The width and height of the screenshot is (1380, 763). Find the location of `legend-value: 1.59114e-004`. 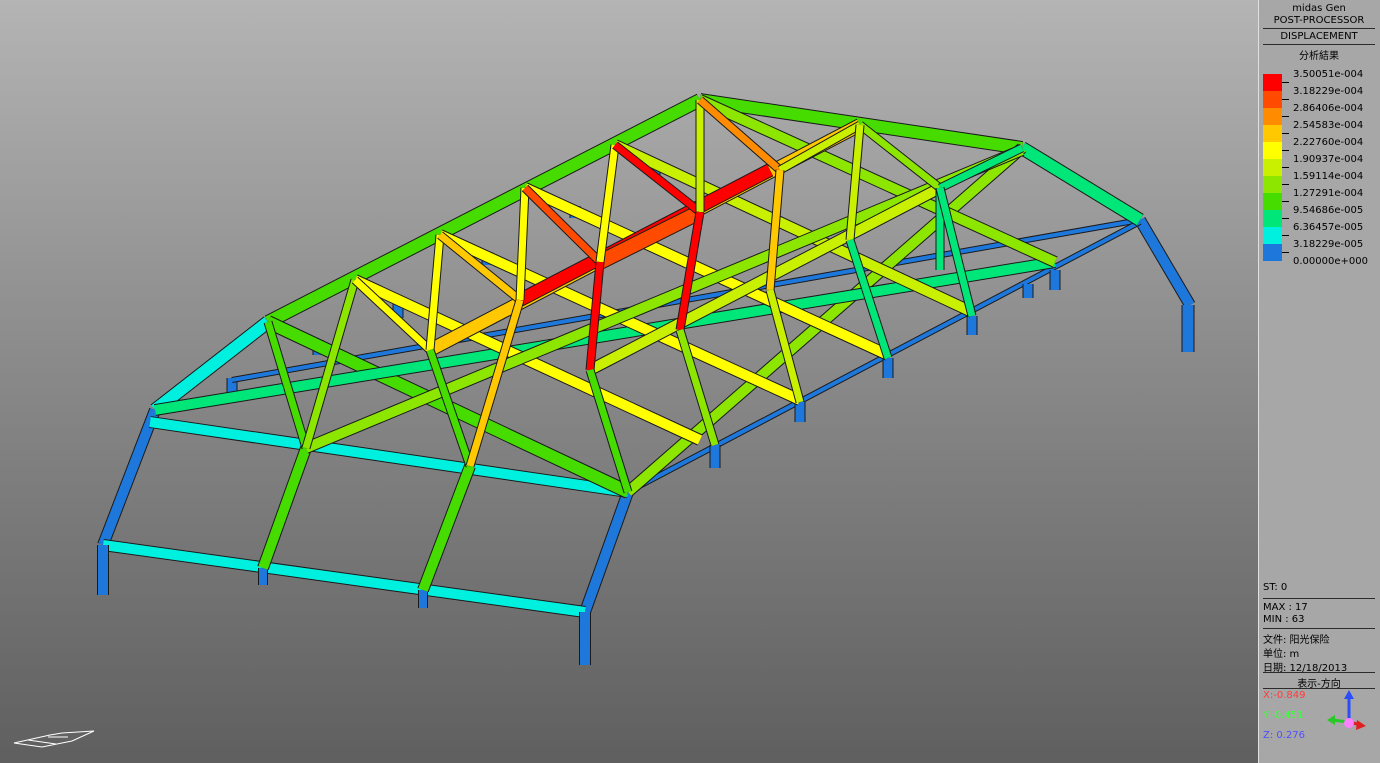

legend-value: 1.59114e-004 is located at coordinates (1328, 176).